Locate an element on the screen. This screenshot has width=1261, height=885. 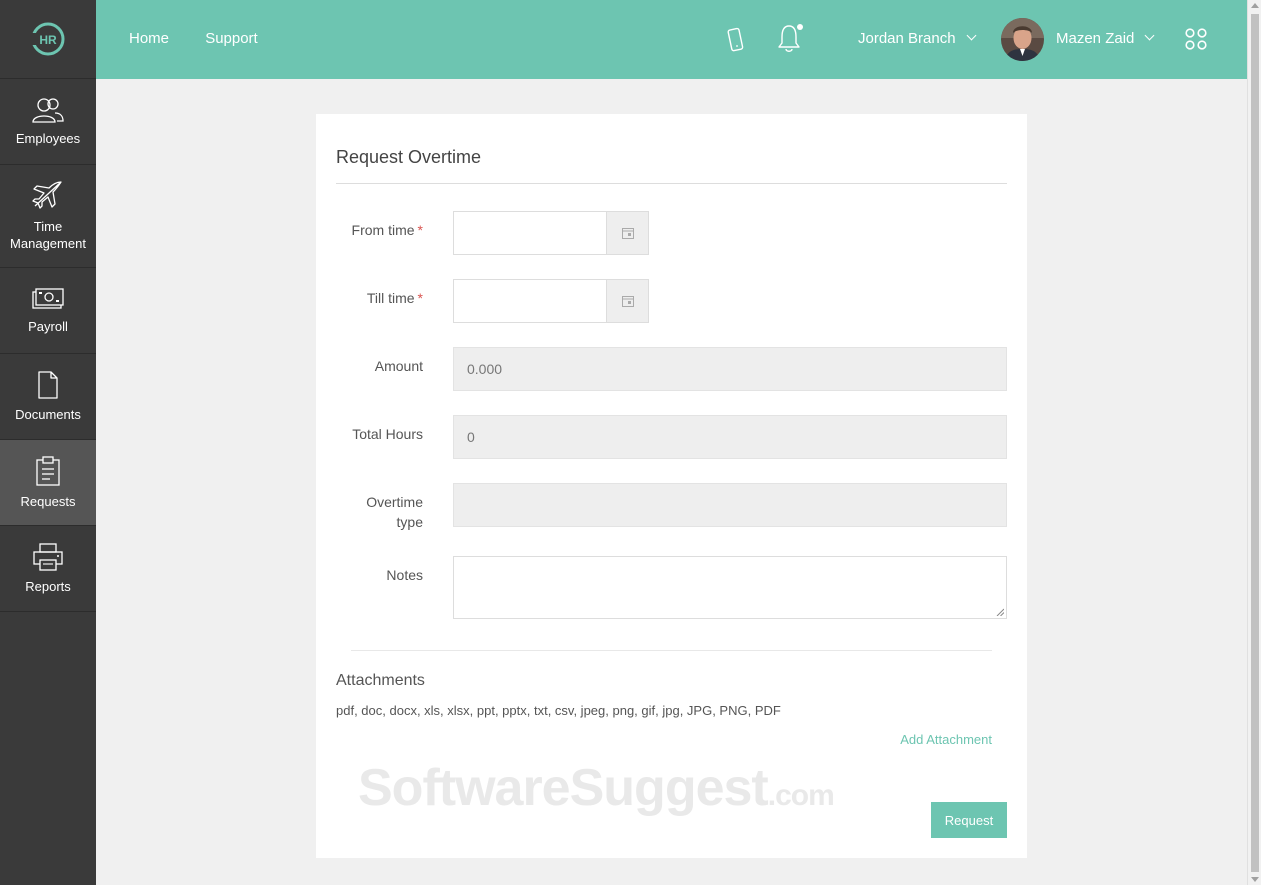
branch-name: Jordan Branch is located at coordinates (907, 38).